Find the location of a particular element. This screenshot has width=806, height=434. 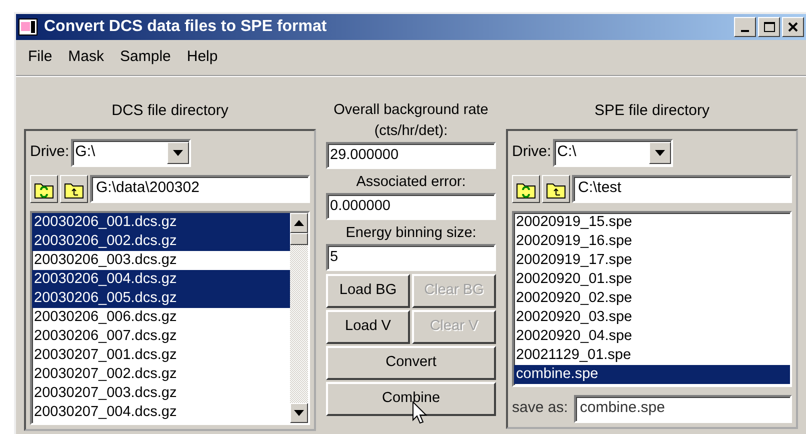

file-list-item: 20030206_004.dcs.gz is located at coordinates (161, 279).